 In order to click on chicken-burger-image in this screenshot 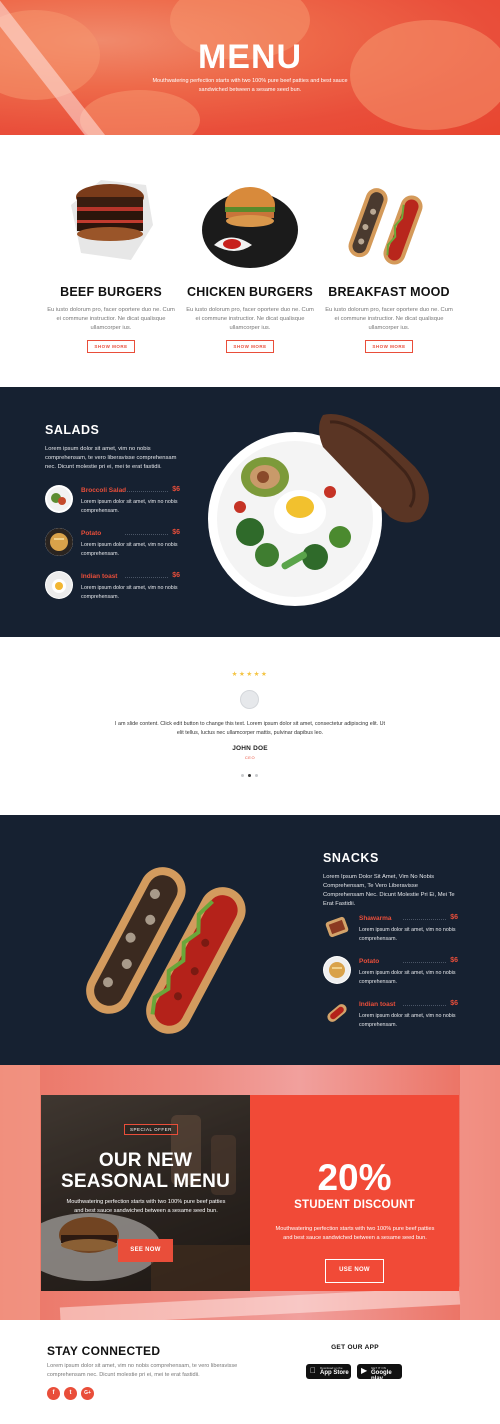, I will do `click(250, 210)`.